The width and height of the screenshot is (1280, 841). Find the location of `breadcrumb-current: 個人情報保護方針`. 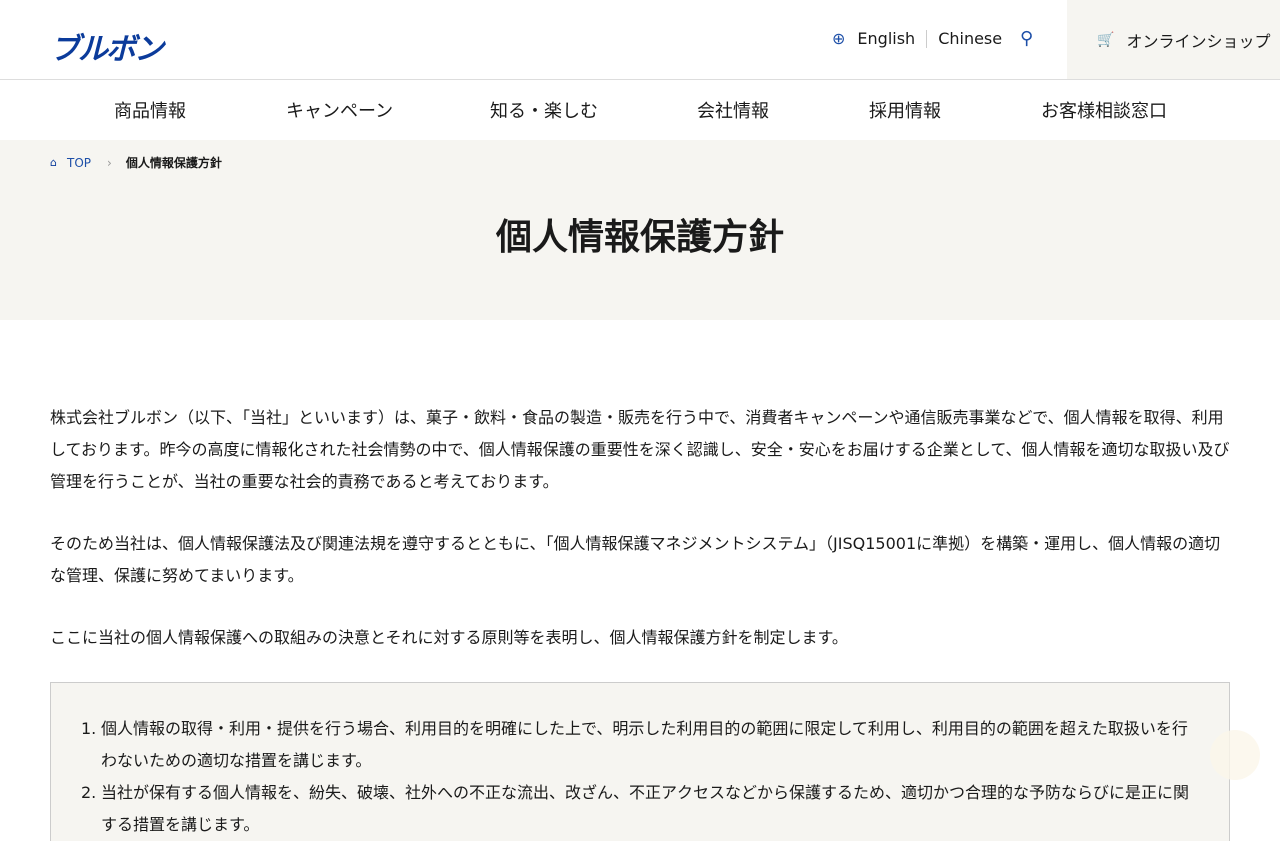

breadcrumb-current: 個人情報保護方針 is located at coordinates (173, 163).